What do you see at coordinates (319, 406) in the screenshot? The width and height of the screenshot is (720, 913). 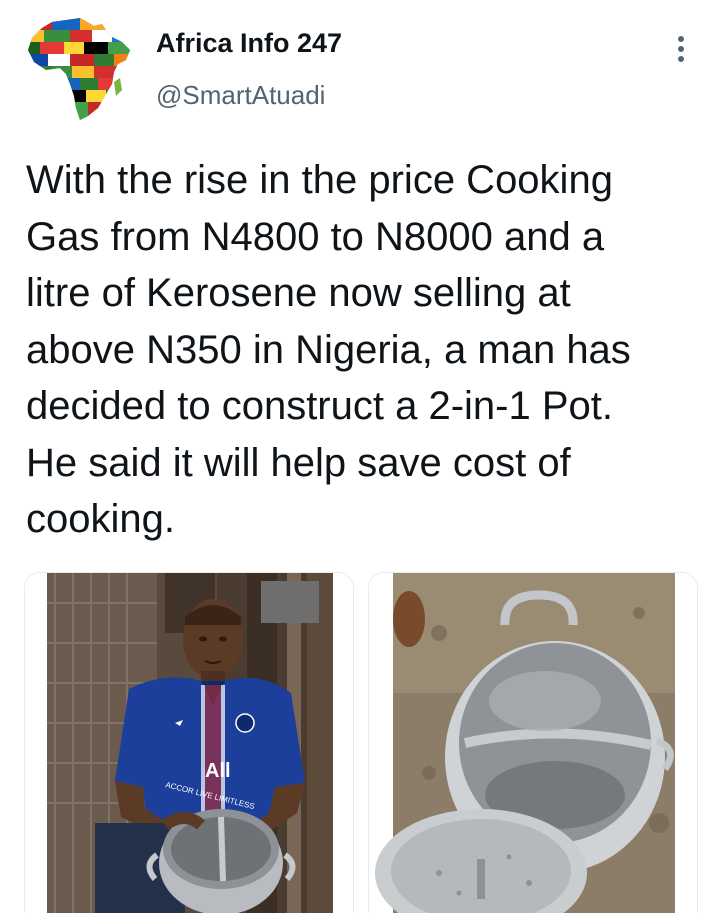 I see `tweet-text-line: decided to construct a 2-in-1 Pot.` at bounding box center [319, 406].